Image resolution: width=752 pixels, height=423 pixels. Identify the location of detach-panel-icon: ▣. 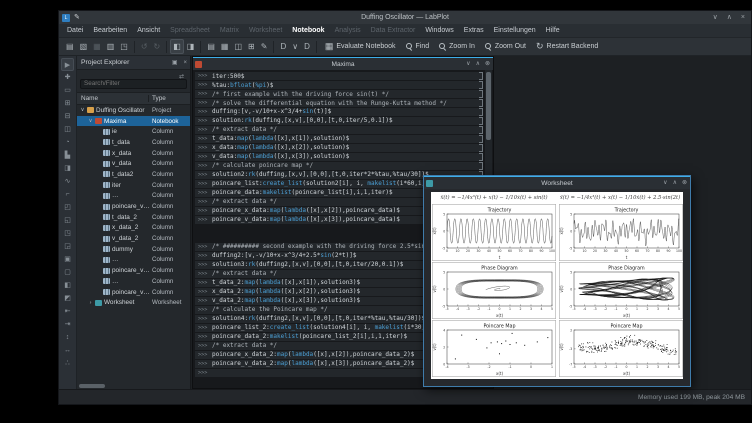
(175, 62).